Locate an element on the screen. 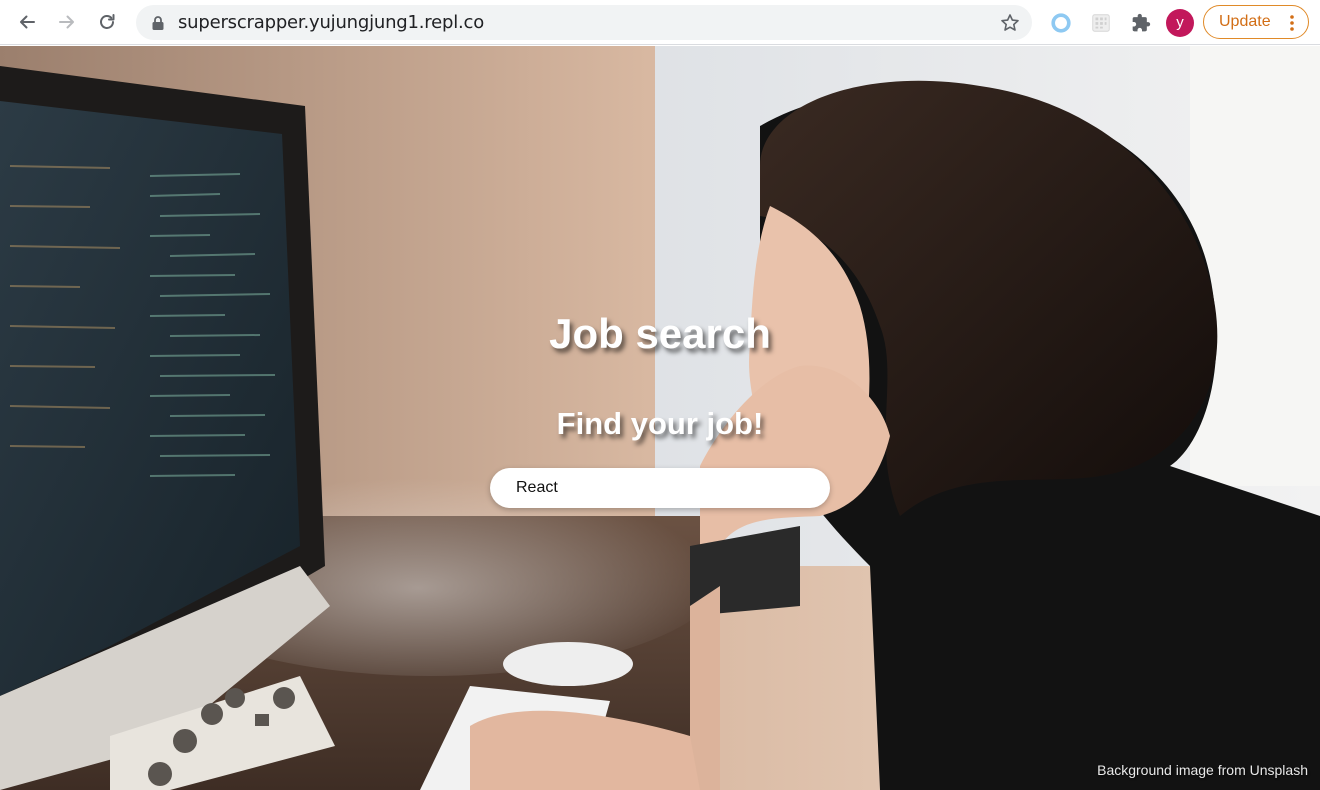  back-arrow-icon is located at coordinates (27, 22).